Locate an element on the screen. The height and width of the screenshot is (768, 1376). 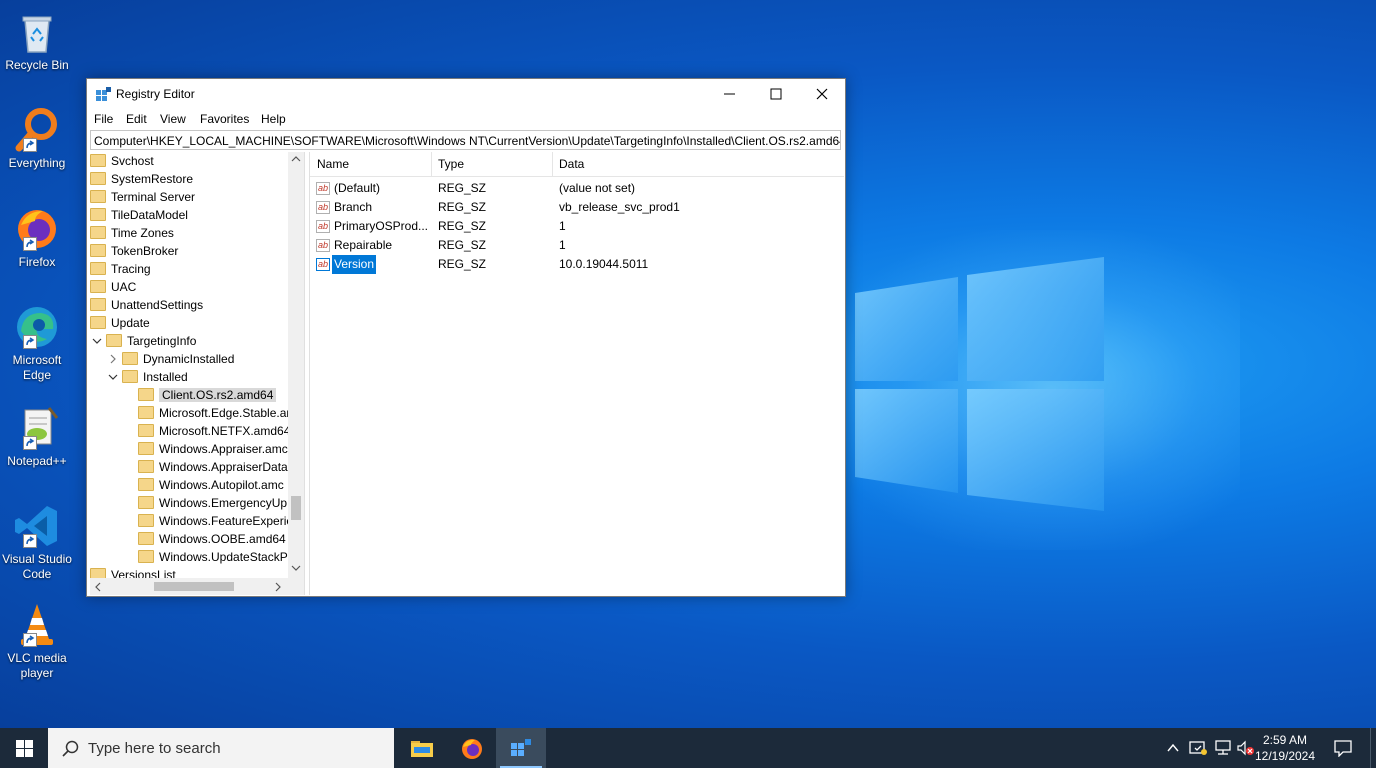
tree-item: Windows.Autopilot.amc is located at coordinates (211, 485).